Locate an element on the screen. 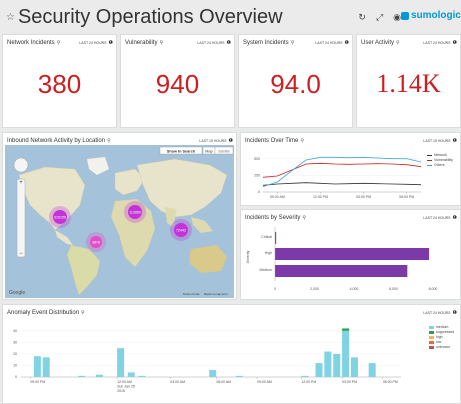 The image size is (461, 404). x-tick-label: 09:00 PM is located at coordinates (37, 382).